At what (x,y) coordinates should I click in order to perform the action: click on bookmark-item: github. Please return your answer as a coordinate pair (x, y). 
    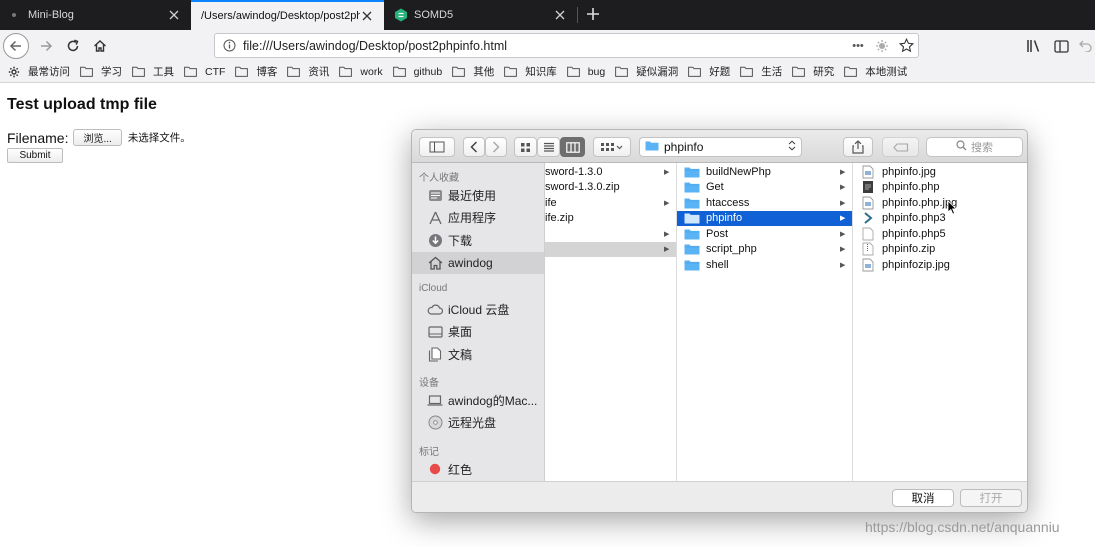
    Looking at the image, I should click on (417, 71).